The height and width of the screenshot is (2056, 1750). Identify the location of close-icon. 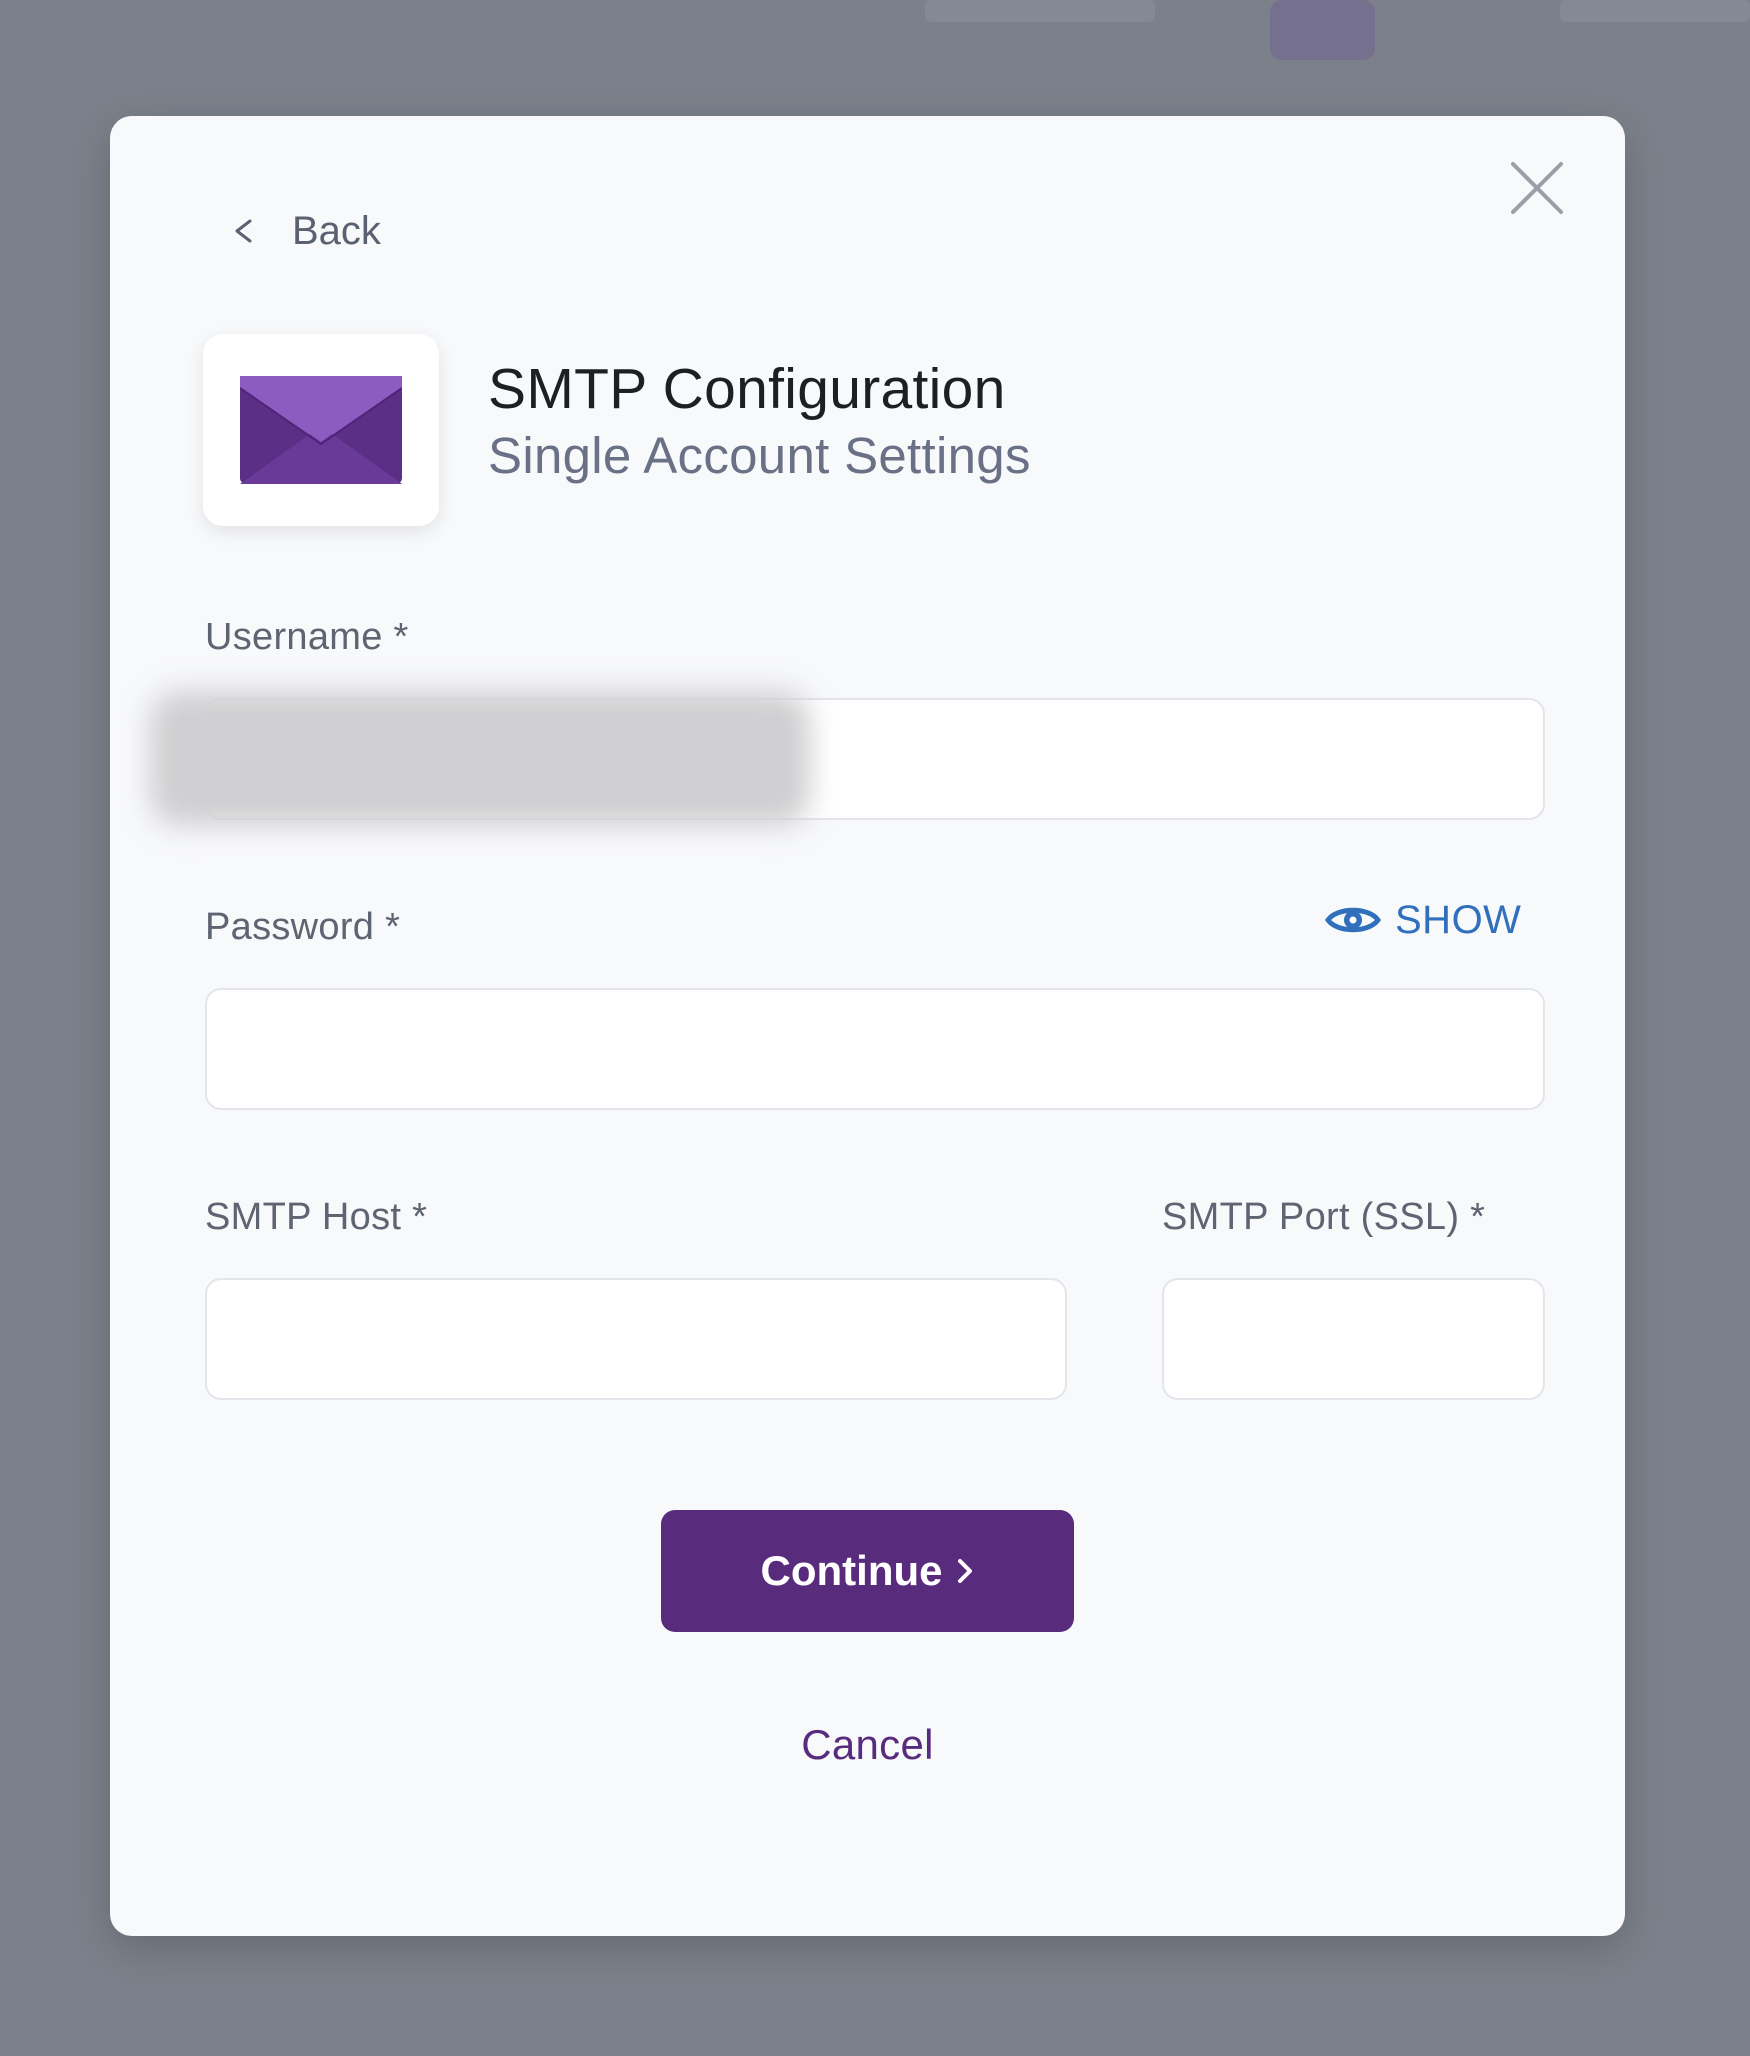
(1537, 188).